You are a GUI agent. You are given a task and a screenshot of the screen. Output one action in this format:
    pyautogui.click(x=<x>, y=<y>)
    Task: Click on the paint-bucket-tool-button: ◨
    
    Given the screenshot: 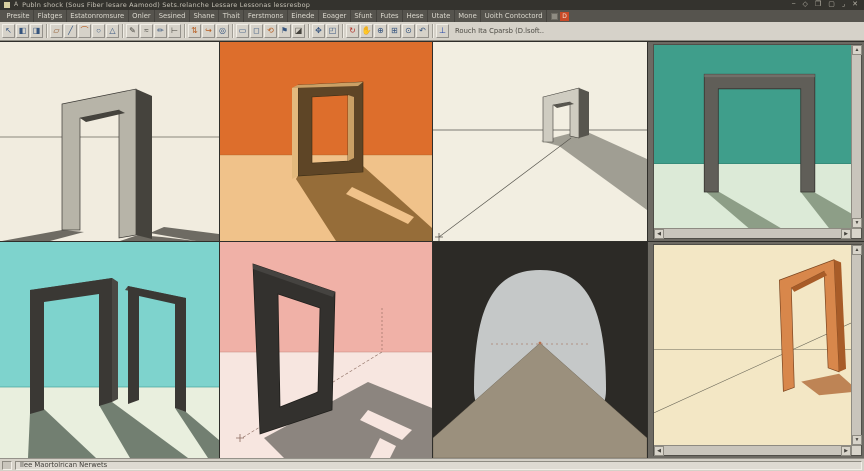 What is the action you would take?
    pyautogui.click(x=36, y=31)
    